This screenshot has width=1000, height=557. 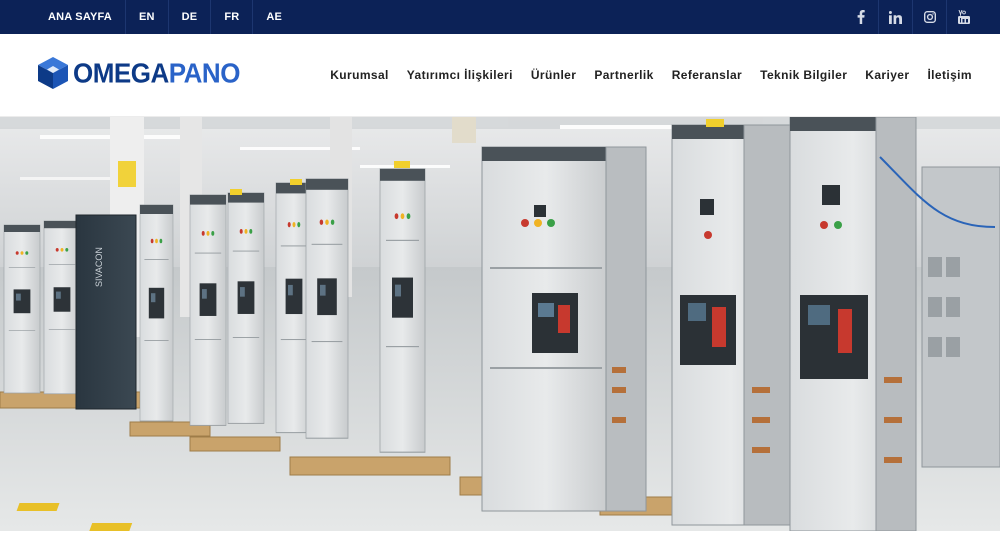 What do you see at coordinates (80, 17) in the screenshot?
I see `home-link: ANA SAYFA` at bounding box center [80, 17].